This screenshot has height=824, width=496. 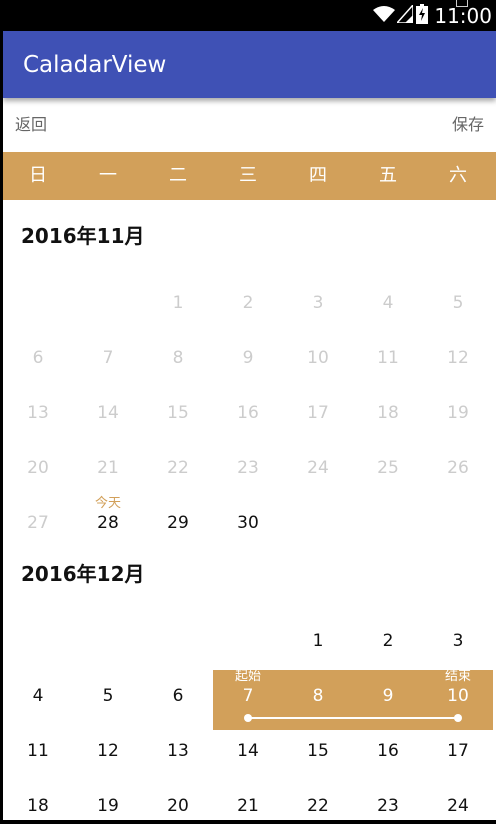 I want to click on day-number: 16, so click(x=388, y=751).